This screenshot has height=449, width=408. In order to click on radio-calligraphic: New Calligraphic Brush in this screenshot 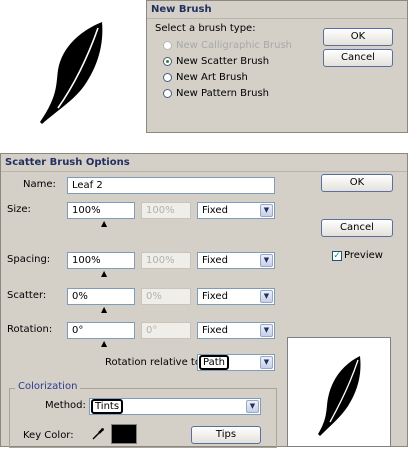, I will do `click(238, 46)`.